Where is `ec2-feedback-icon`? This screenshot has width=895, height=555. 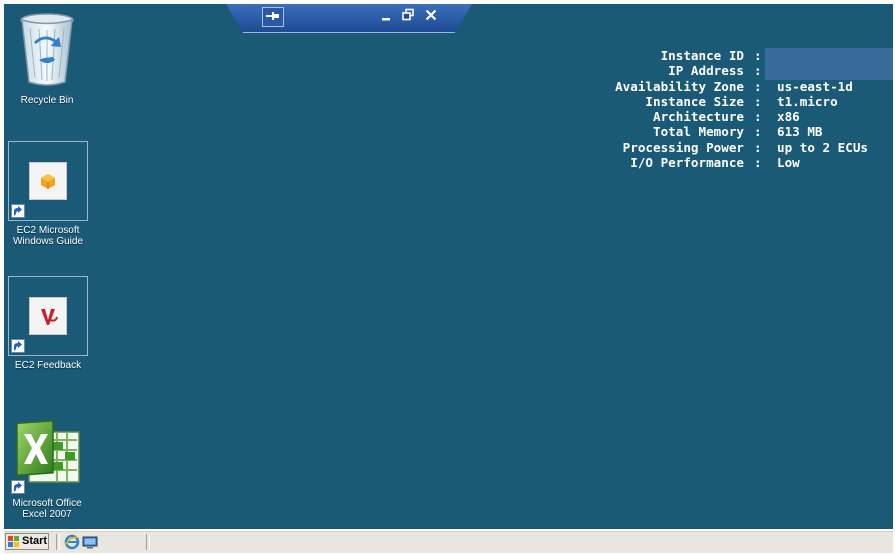
ec2-feedback-icon is located at coordinates (48, 316).